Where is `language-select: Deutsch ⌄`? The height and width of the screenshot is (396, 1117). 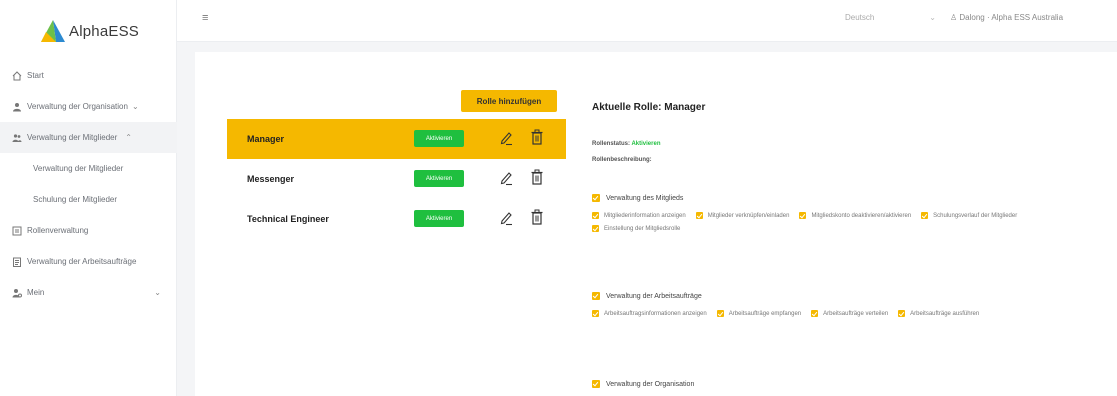 language-select: Deutsch ⌄ is located at coordinates (892, 21).